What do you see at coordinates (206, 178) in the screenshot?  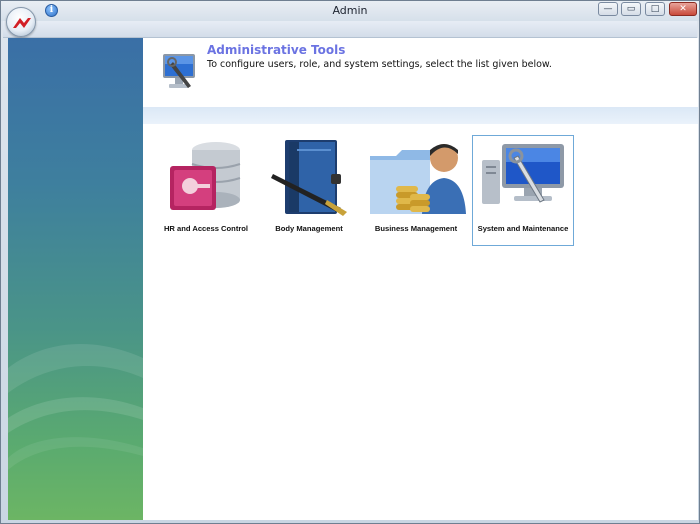 I see `database-key-icon` at bounding box center [206, 178].